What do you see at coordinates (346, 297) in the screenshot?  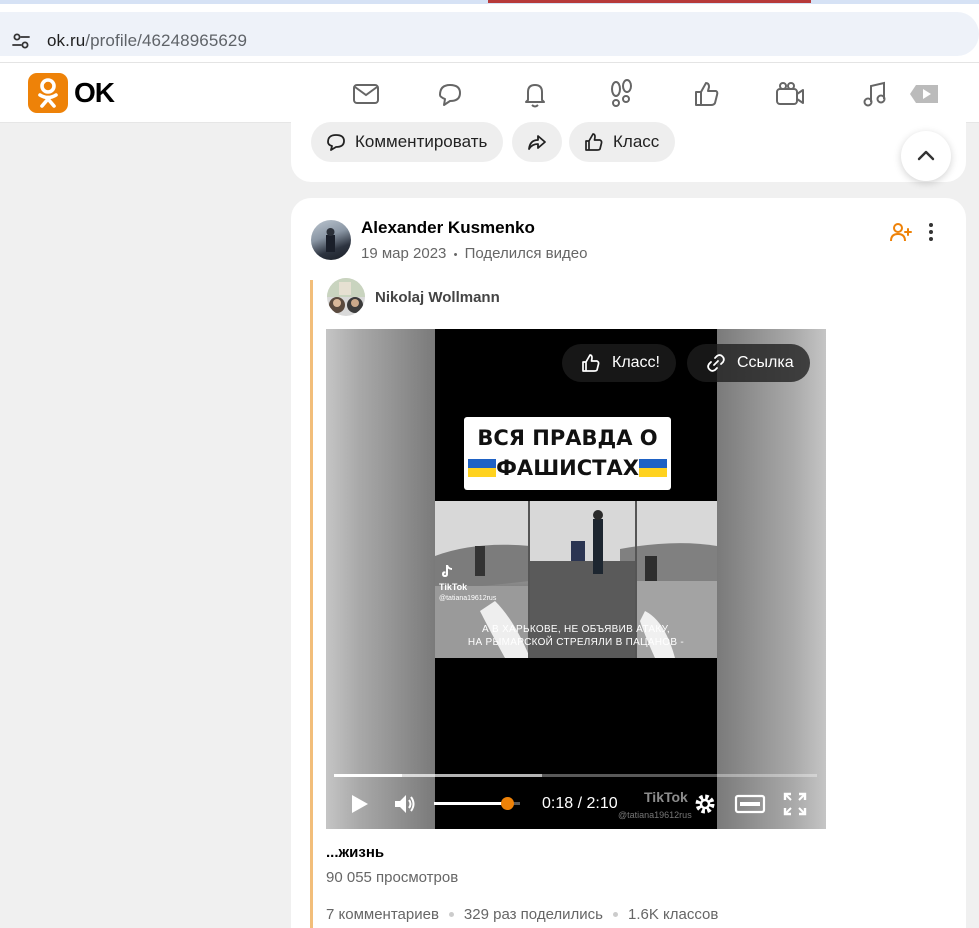 I see `original-author-avatar` at bounding box center [346, 297].